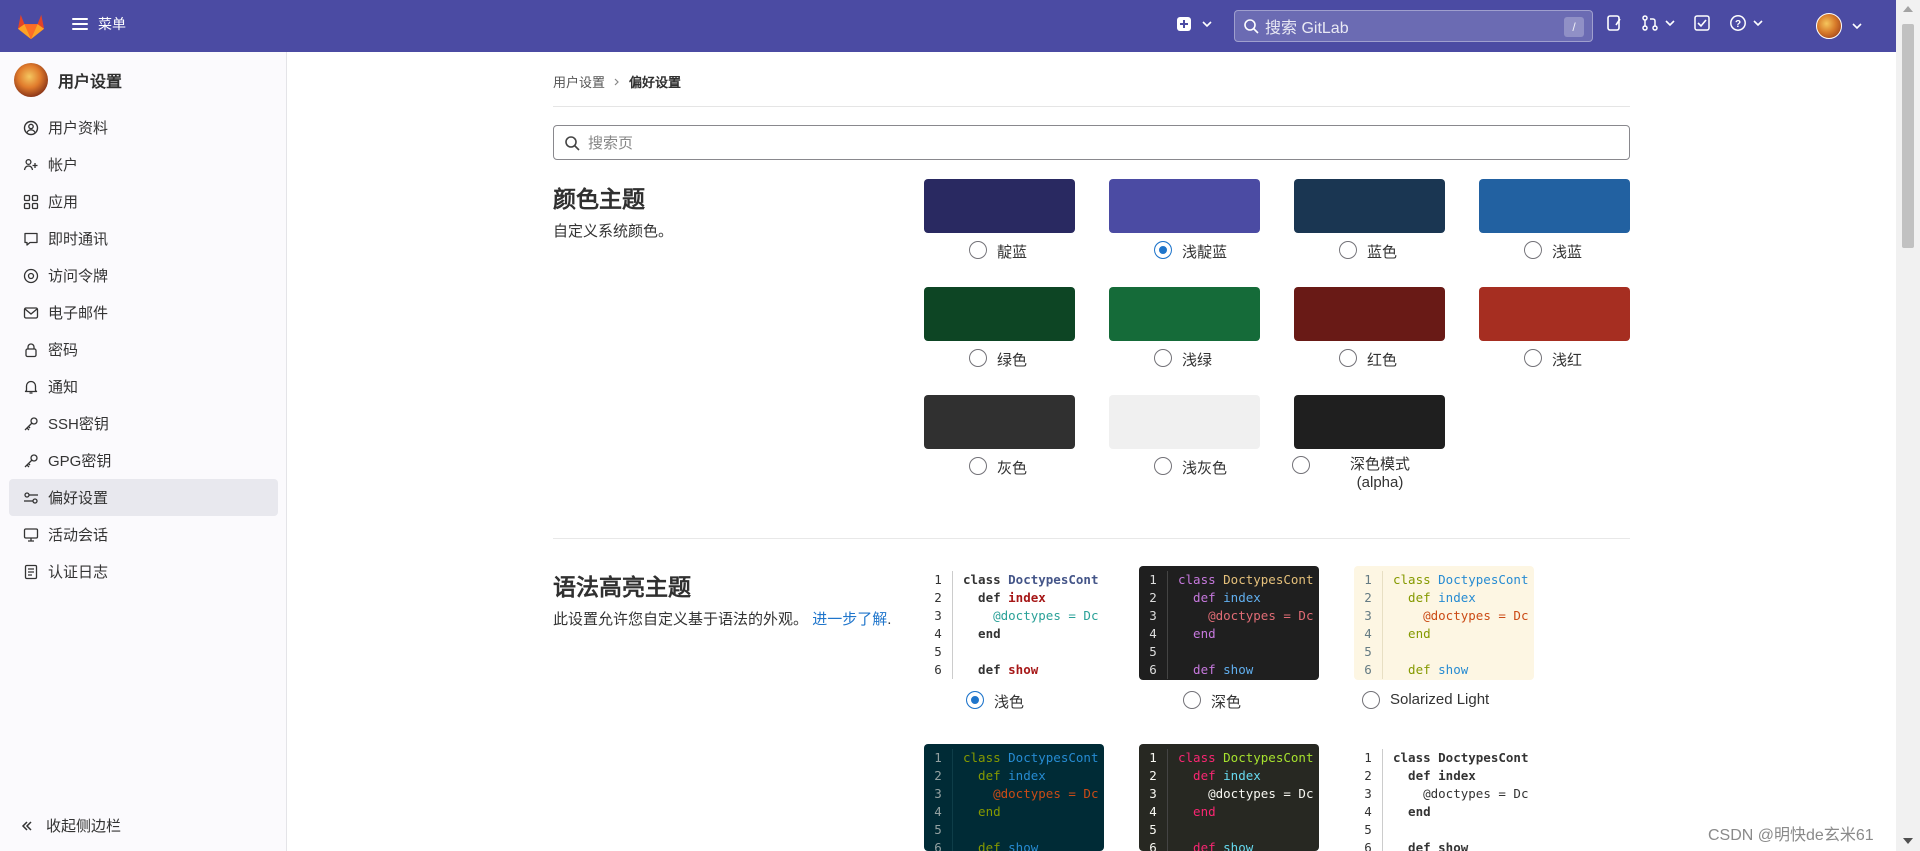 The height and width of the screenshot is (851, 1920). Describe the element at coordinates (1190, 467) in the screenshot. I see `theme-radio-option: 浅灰色` at that location.